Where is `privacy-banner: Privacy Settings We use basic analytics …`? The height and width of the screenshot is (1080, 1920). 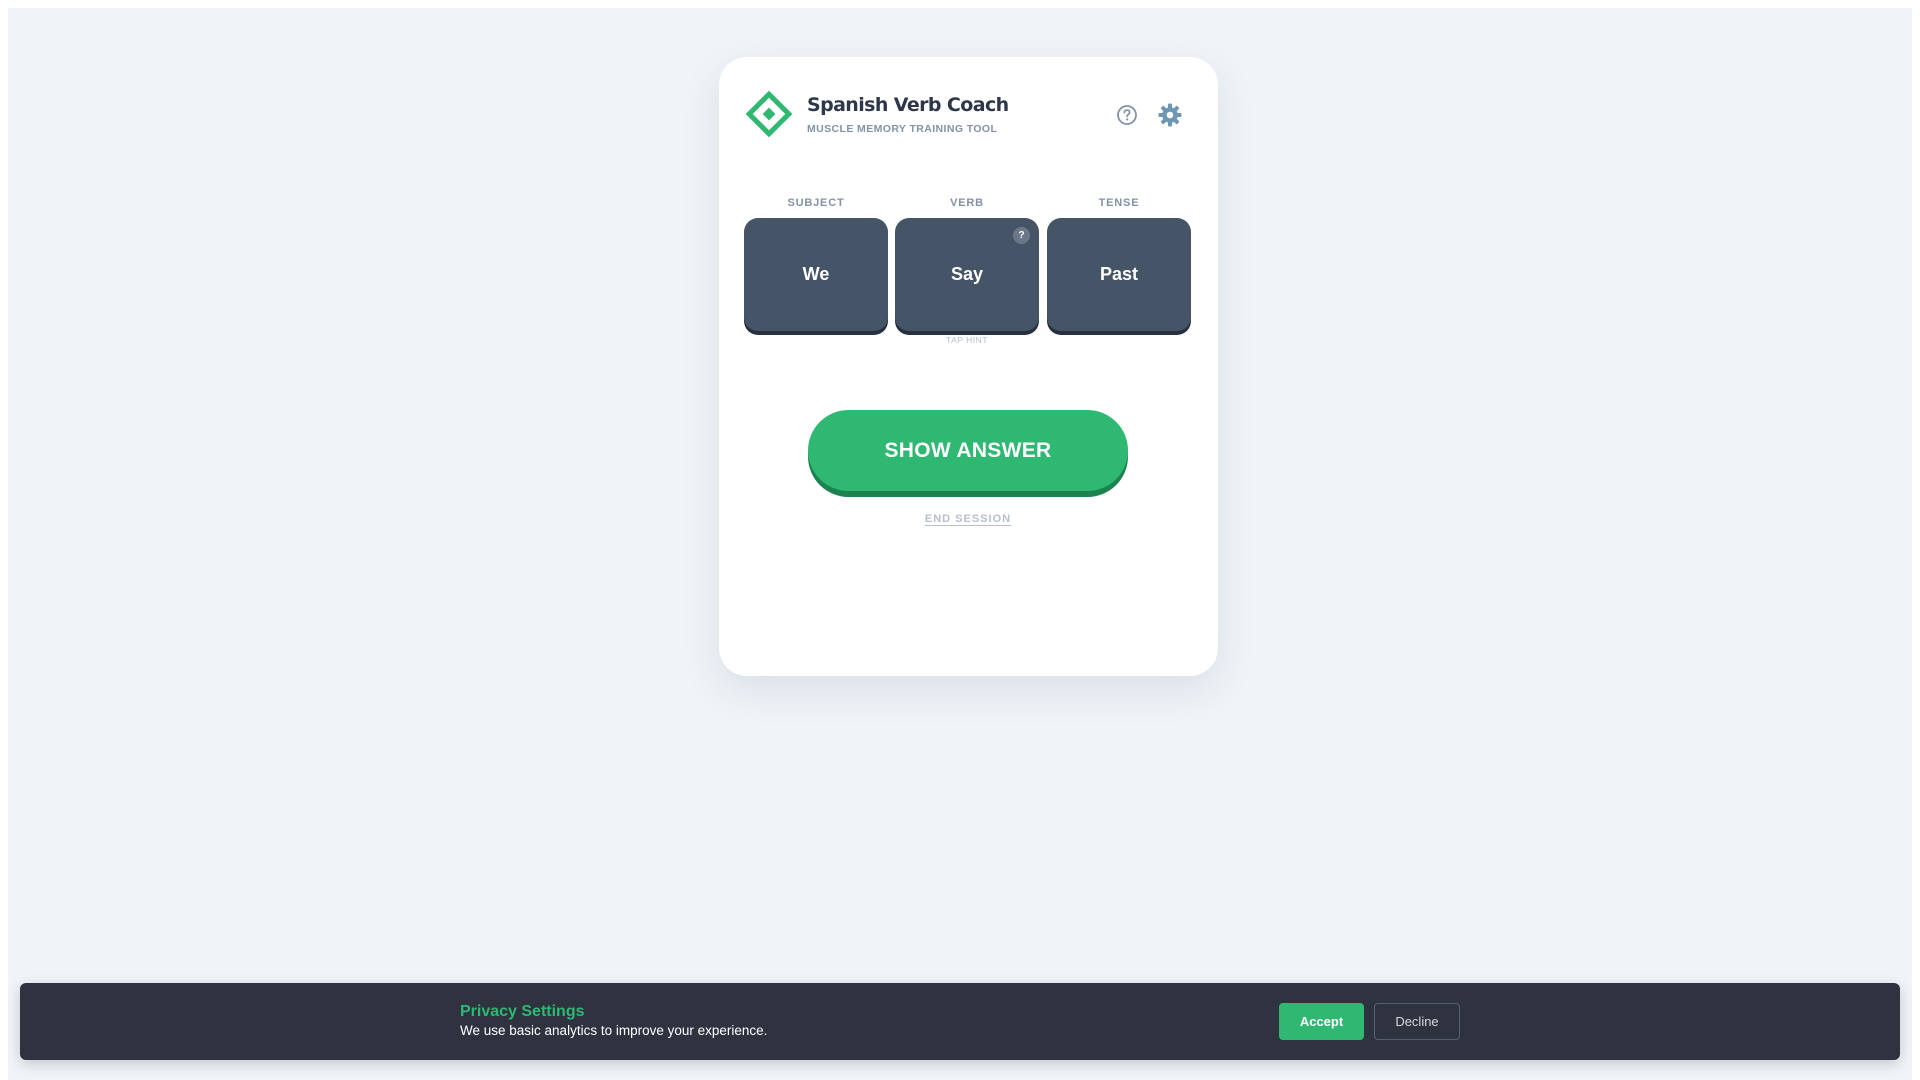
privacy-banner: Privacy Settings We use basic analytics … is located at coordinates (960, 1021).